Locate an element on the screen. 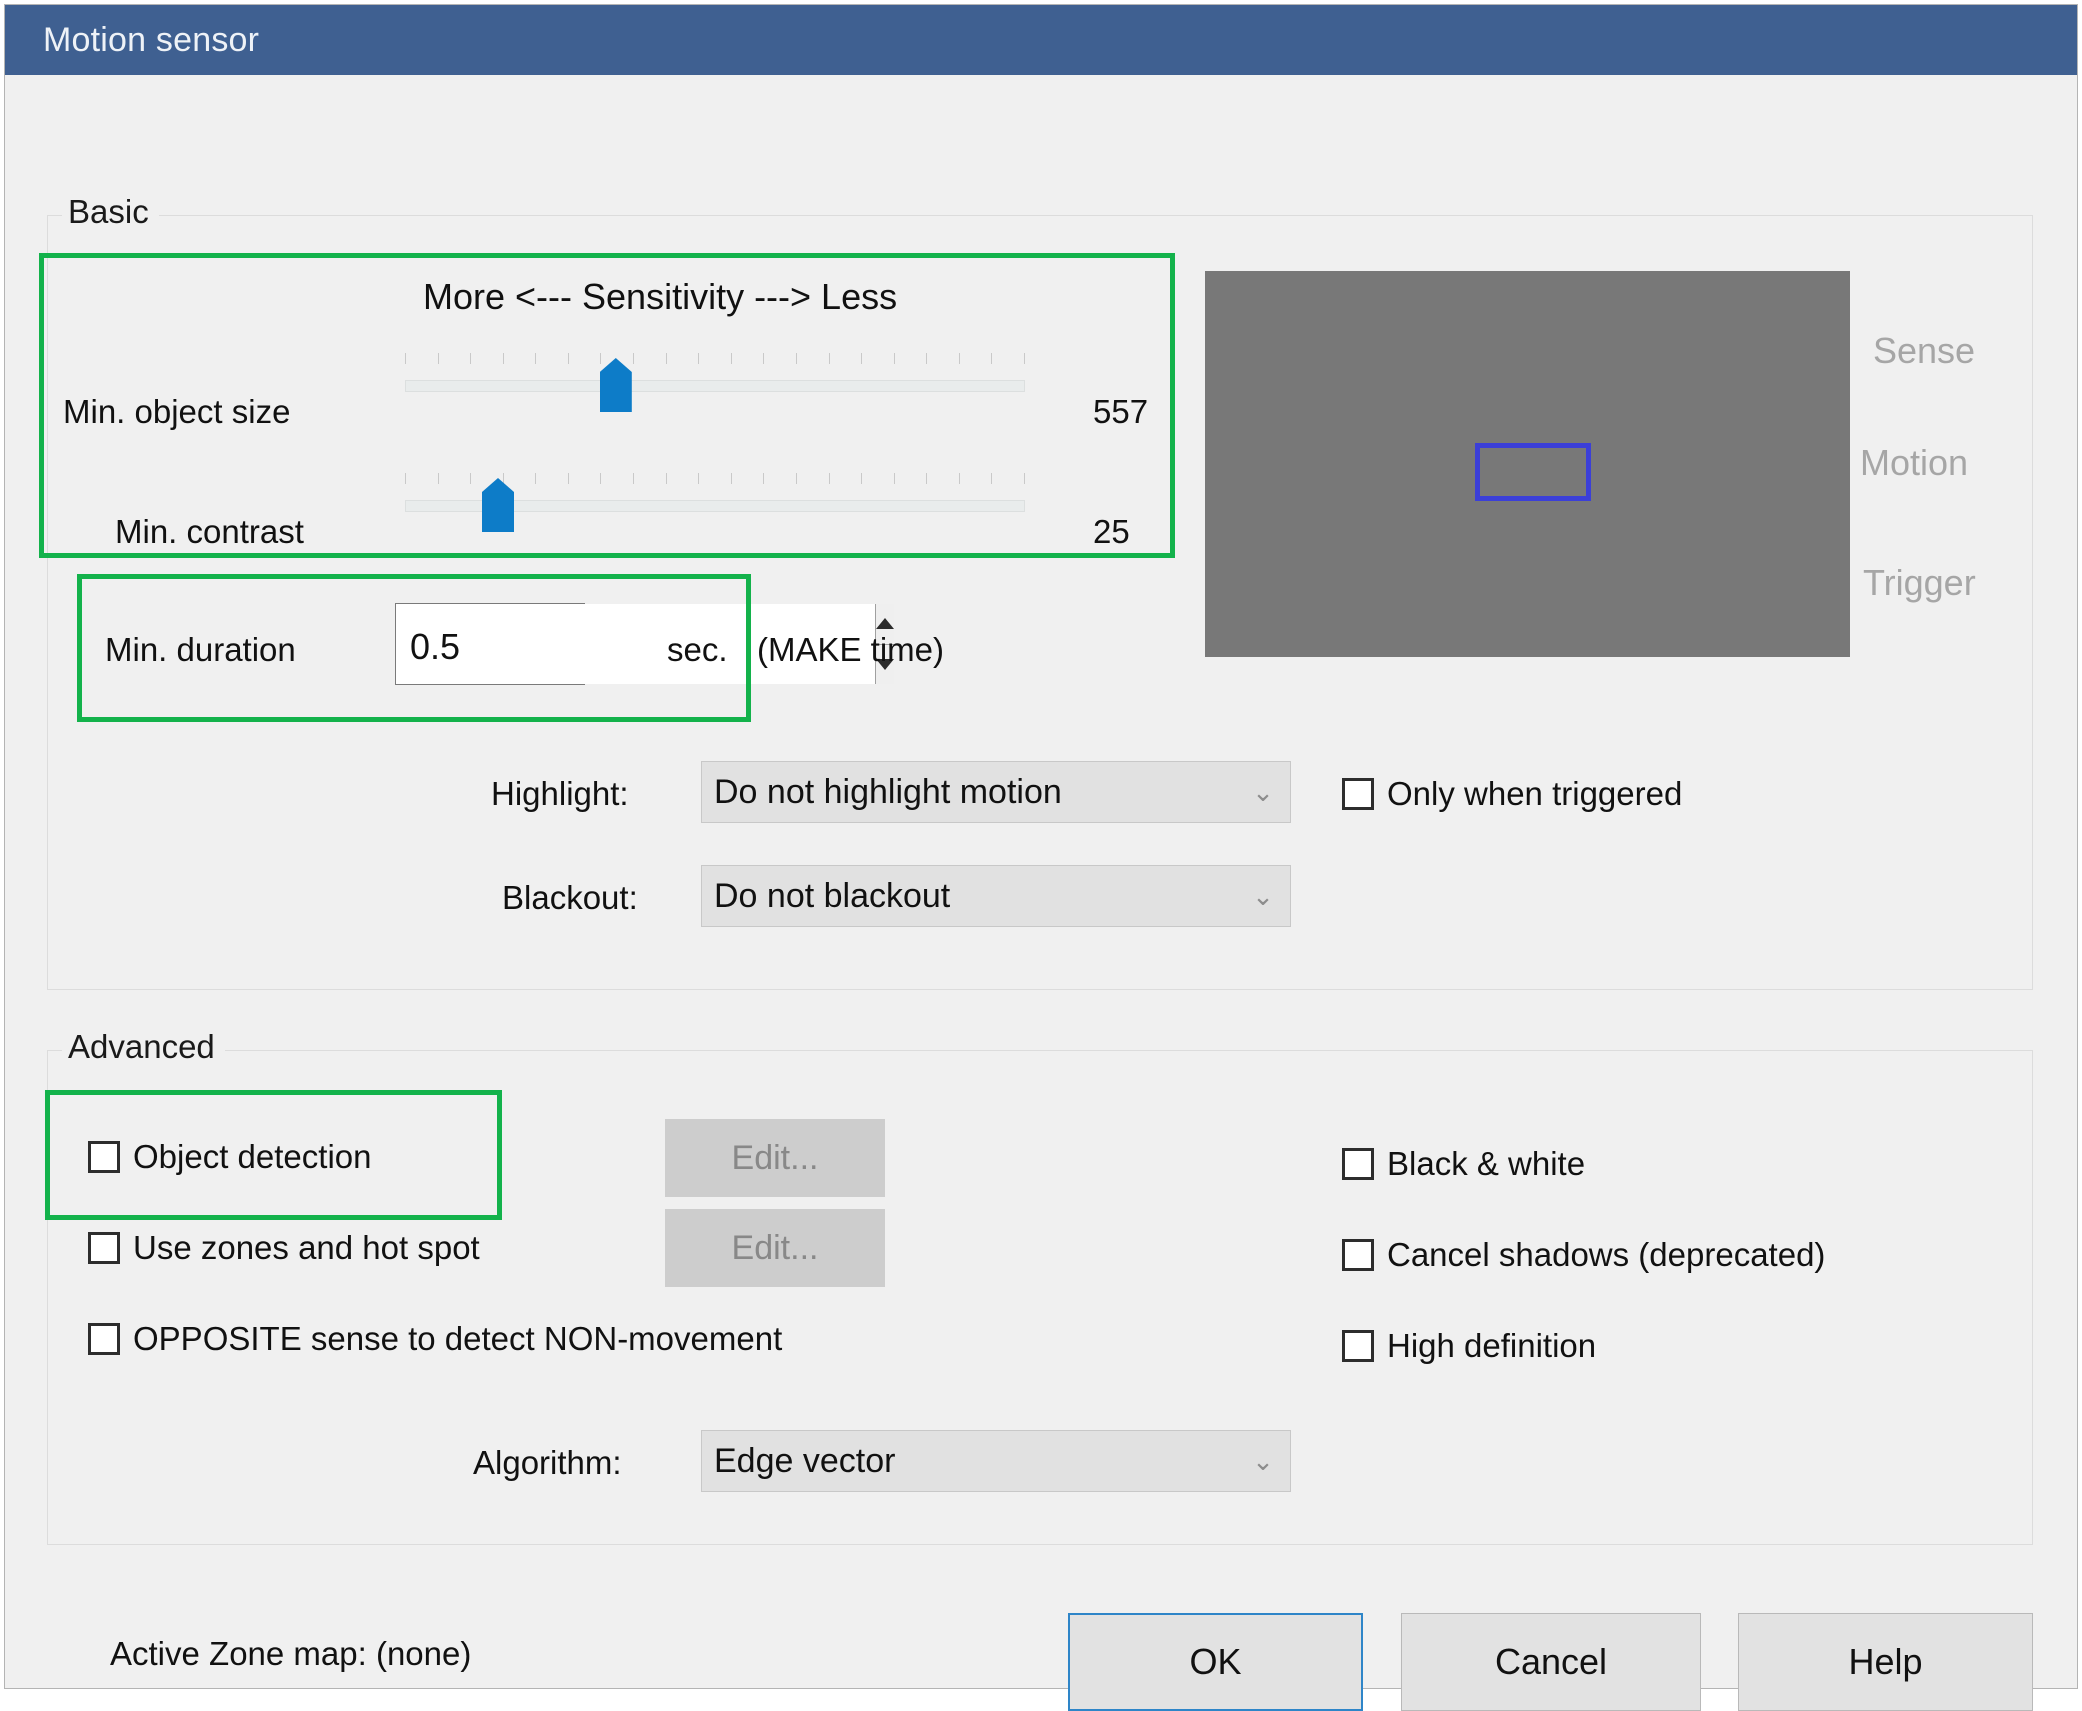 This screenshot has width=2082, height=1711. highlight-selected-value: Do not highlight motion is located at coordinates (888, 791).